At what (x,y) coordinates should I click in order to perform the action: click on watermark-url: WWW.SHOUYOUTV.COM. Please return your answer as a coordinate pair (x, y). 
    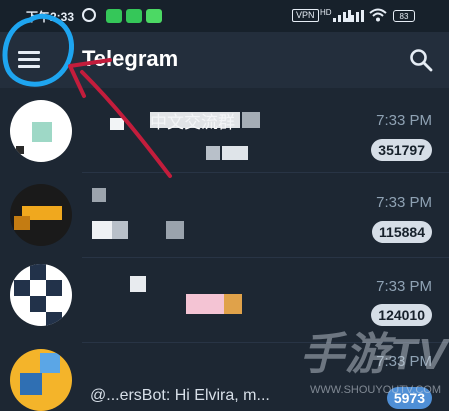
    Looking at the image, I should click on (375, 390).